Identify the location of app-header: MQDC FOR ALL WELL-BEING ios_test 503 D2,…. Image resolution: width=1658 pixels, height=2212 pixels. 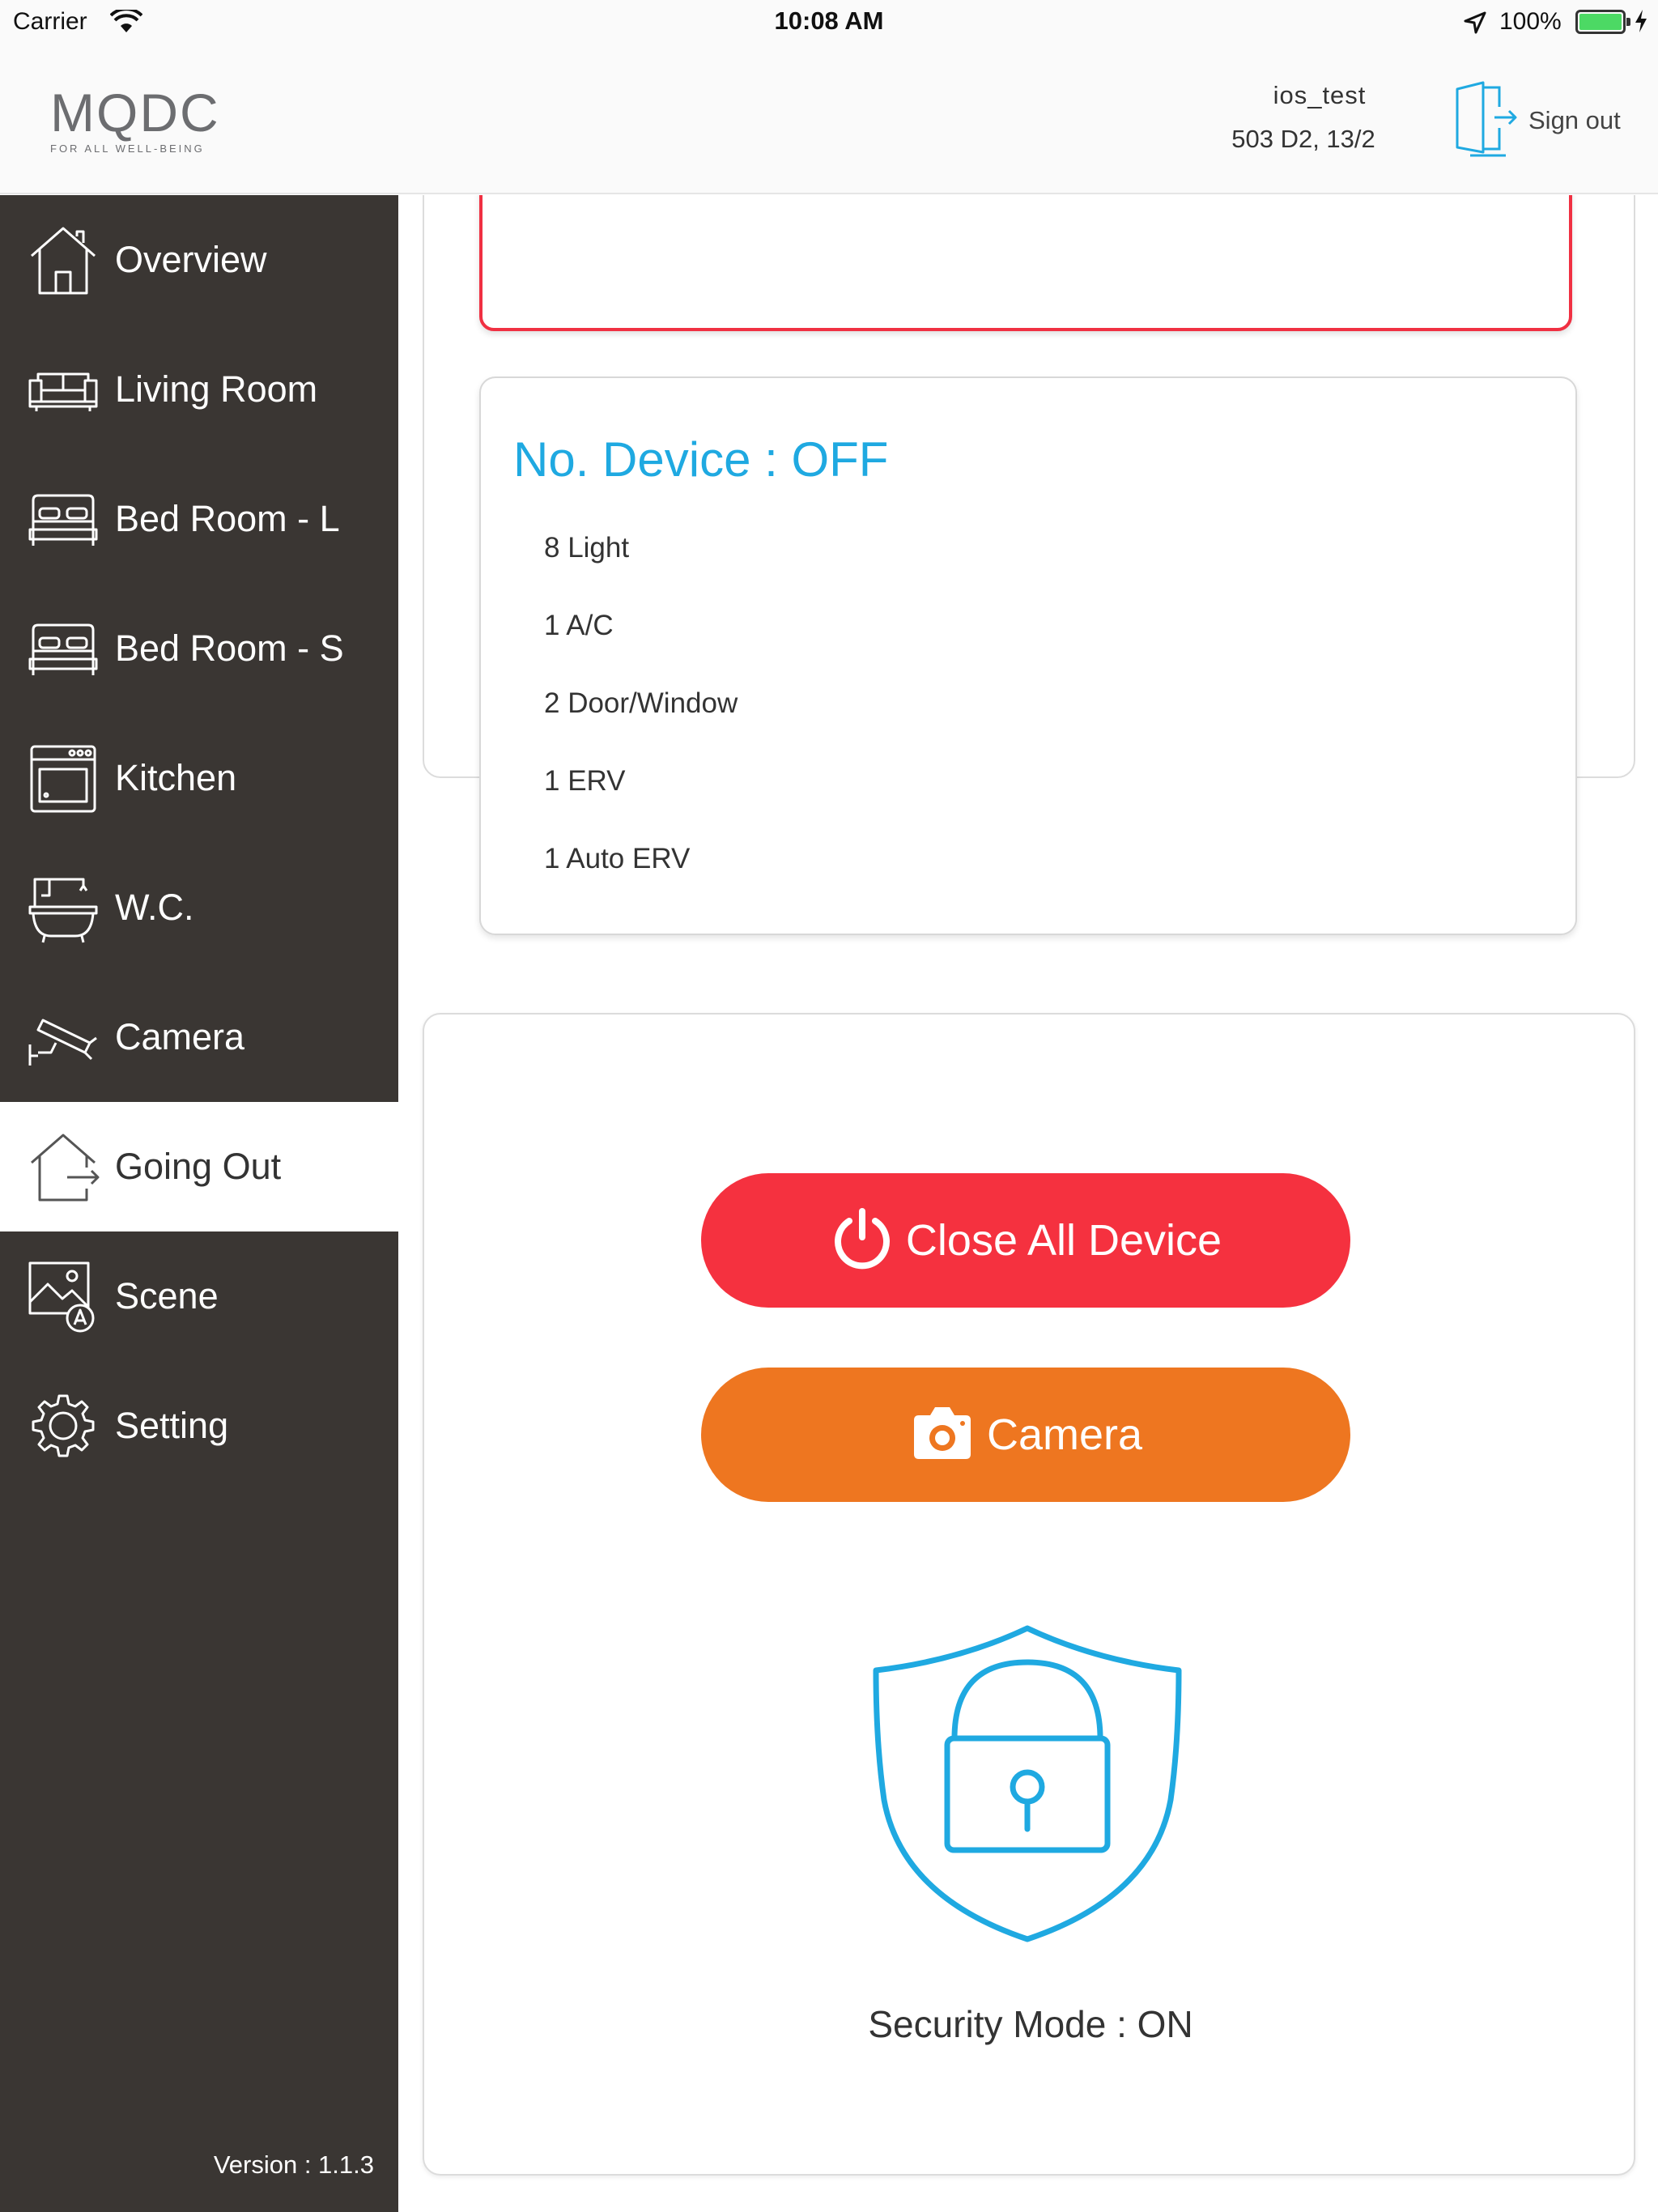
(829, 120).